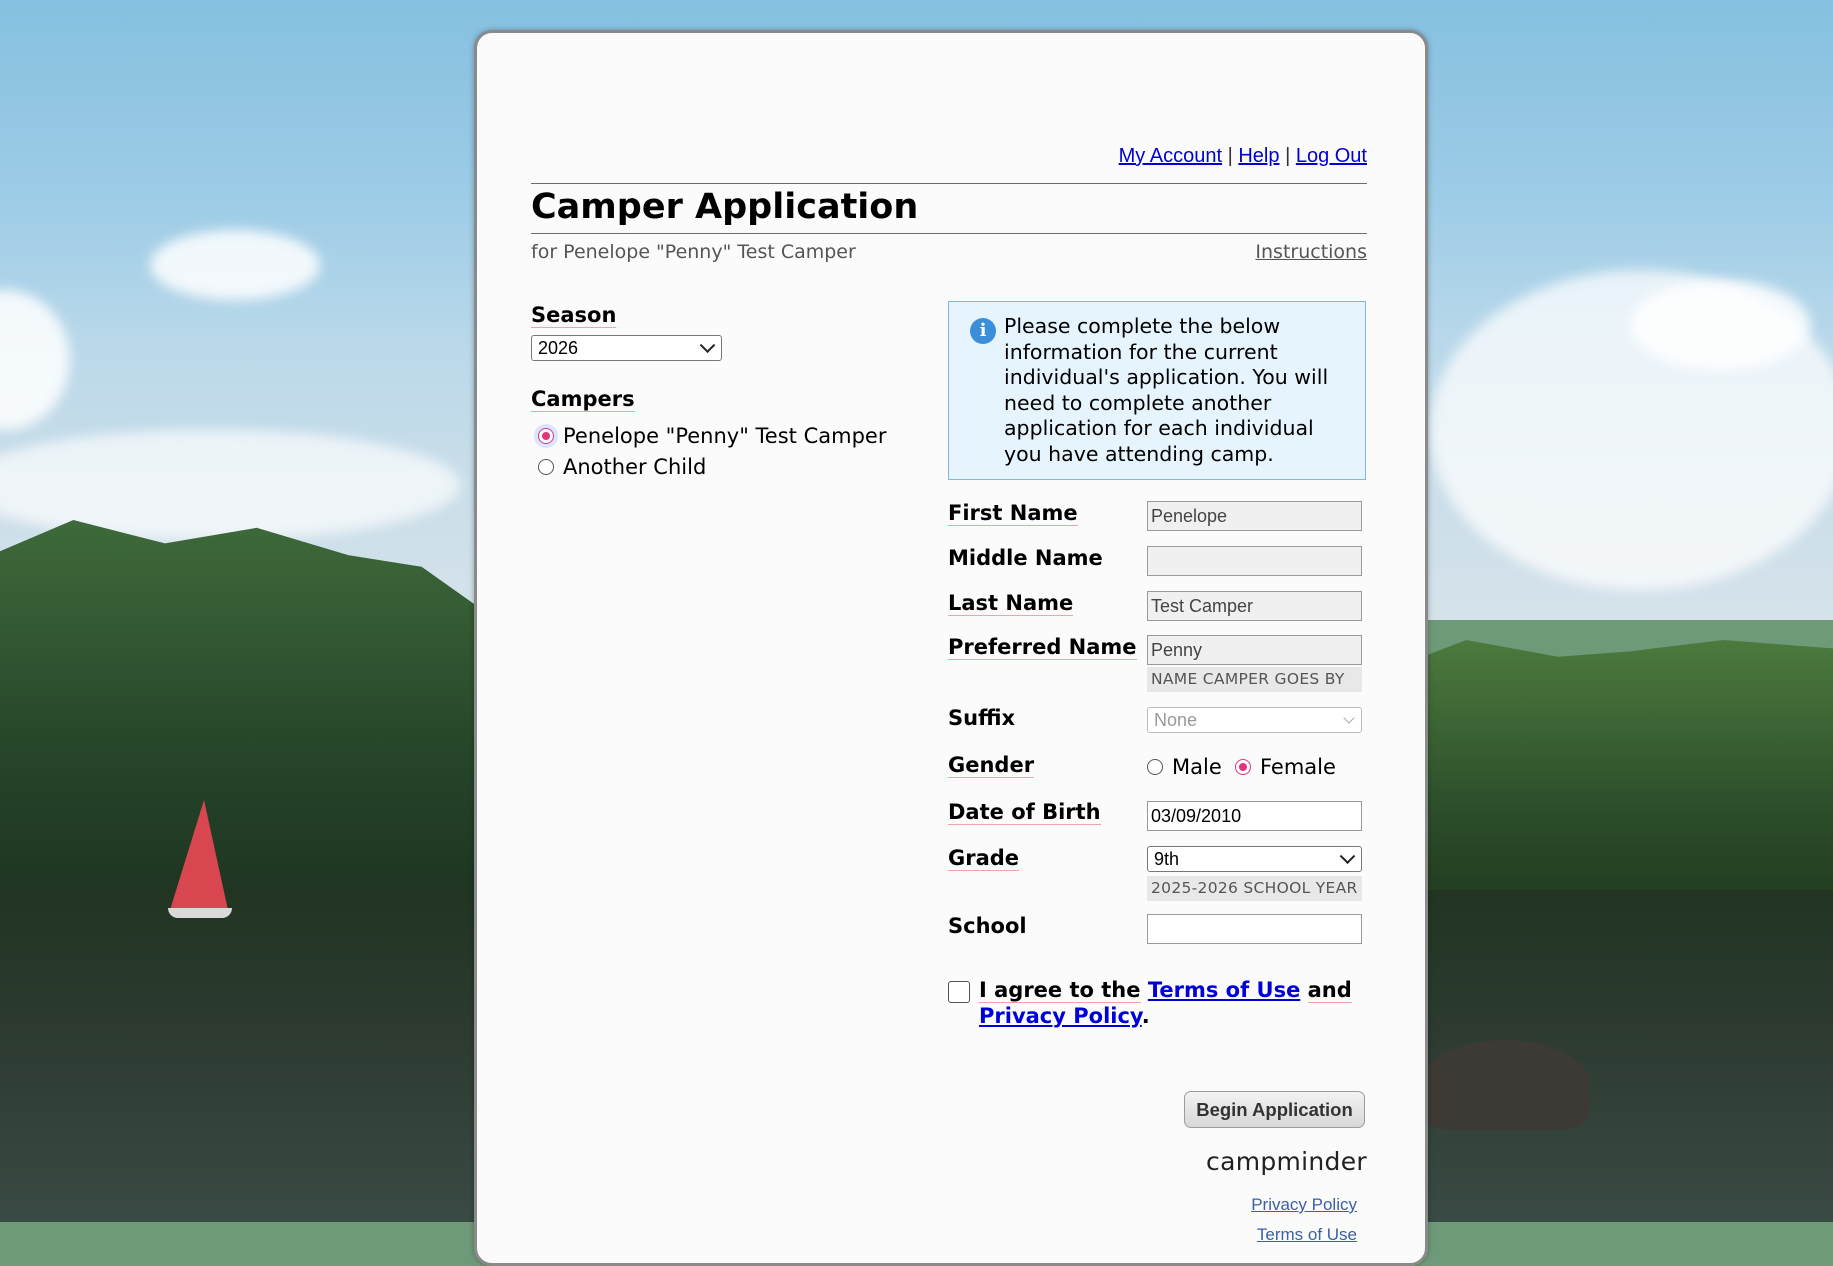 This screenshot has width=1833, height=1266. What do you see at coordinates (1254, 720) in the screenshot?
I see `suffix-select: None` at bounding box center [1254, 720].